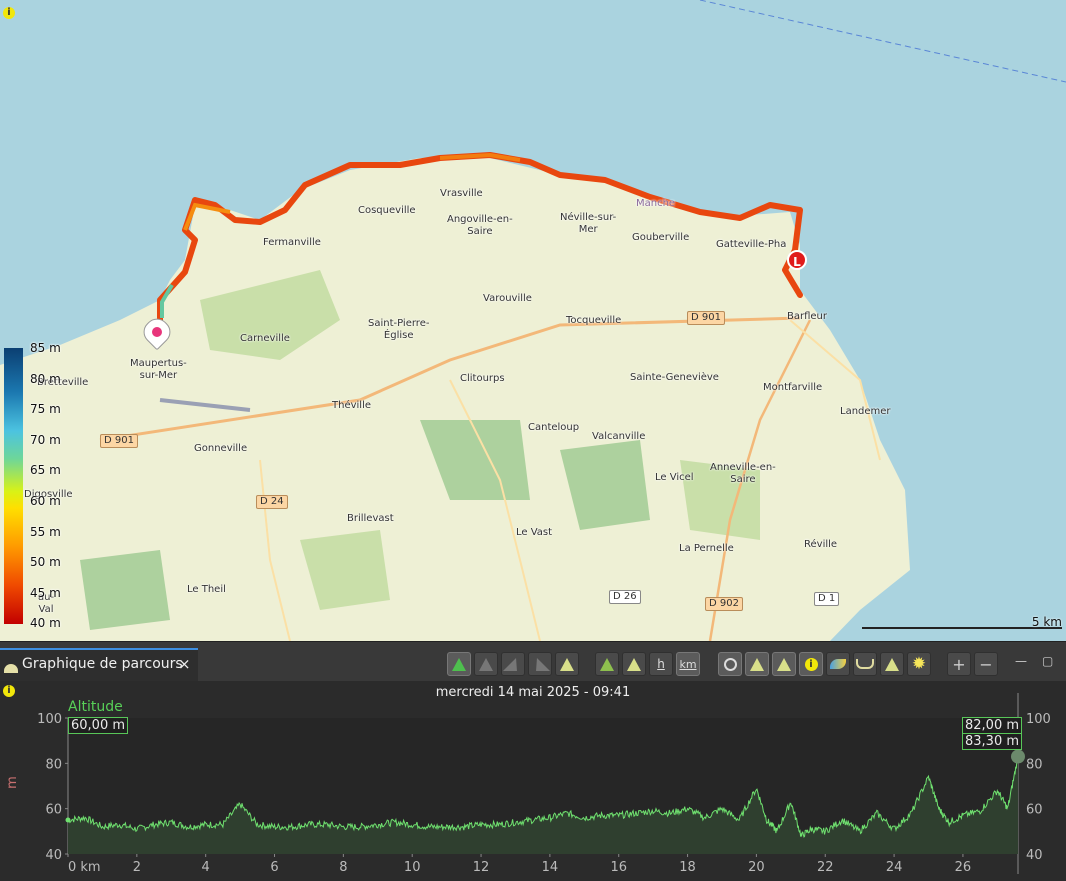 This screenshot has width=1066, height=881. What do you see at coordinates (98, 725) in the screenshot?
I see `start-value-label: 60,00 m` at bounding box center [98, 725].